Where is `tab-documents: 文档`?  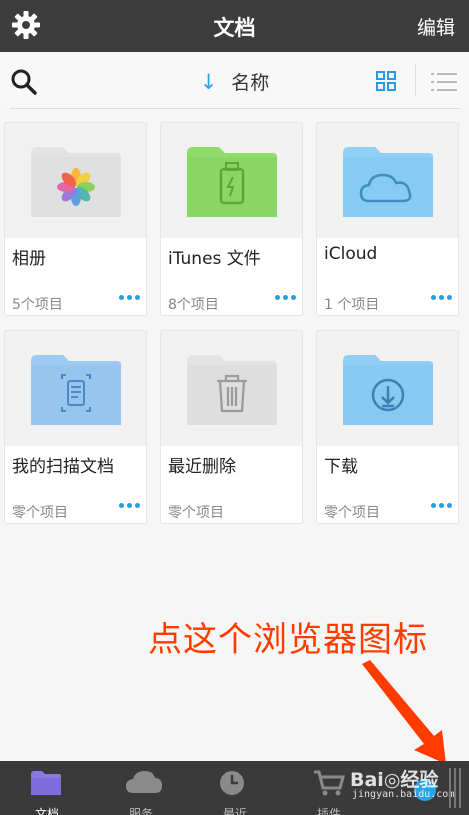
tab-documents: 文档 is located at coordinates (47, 788).